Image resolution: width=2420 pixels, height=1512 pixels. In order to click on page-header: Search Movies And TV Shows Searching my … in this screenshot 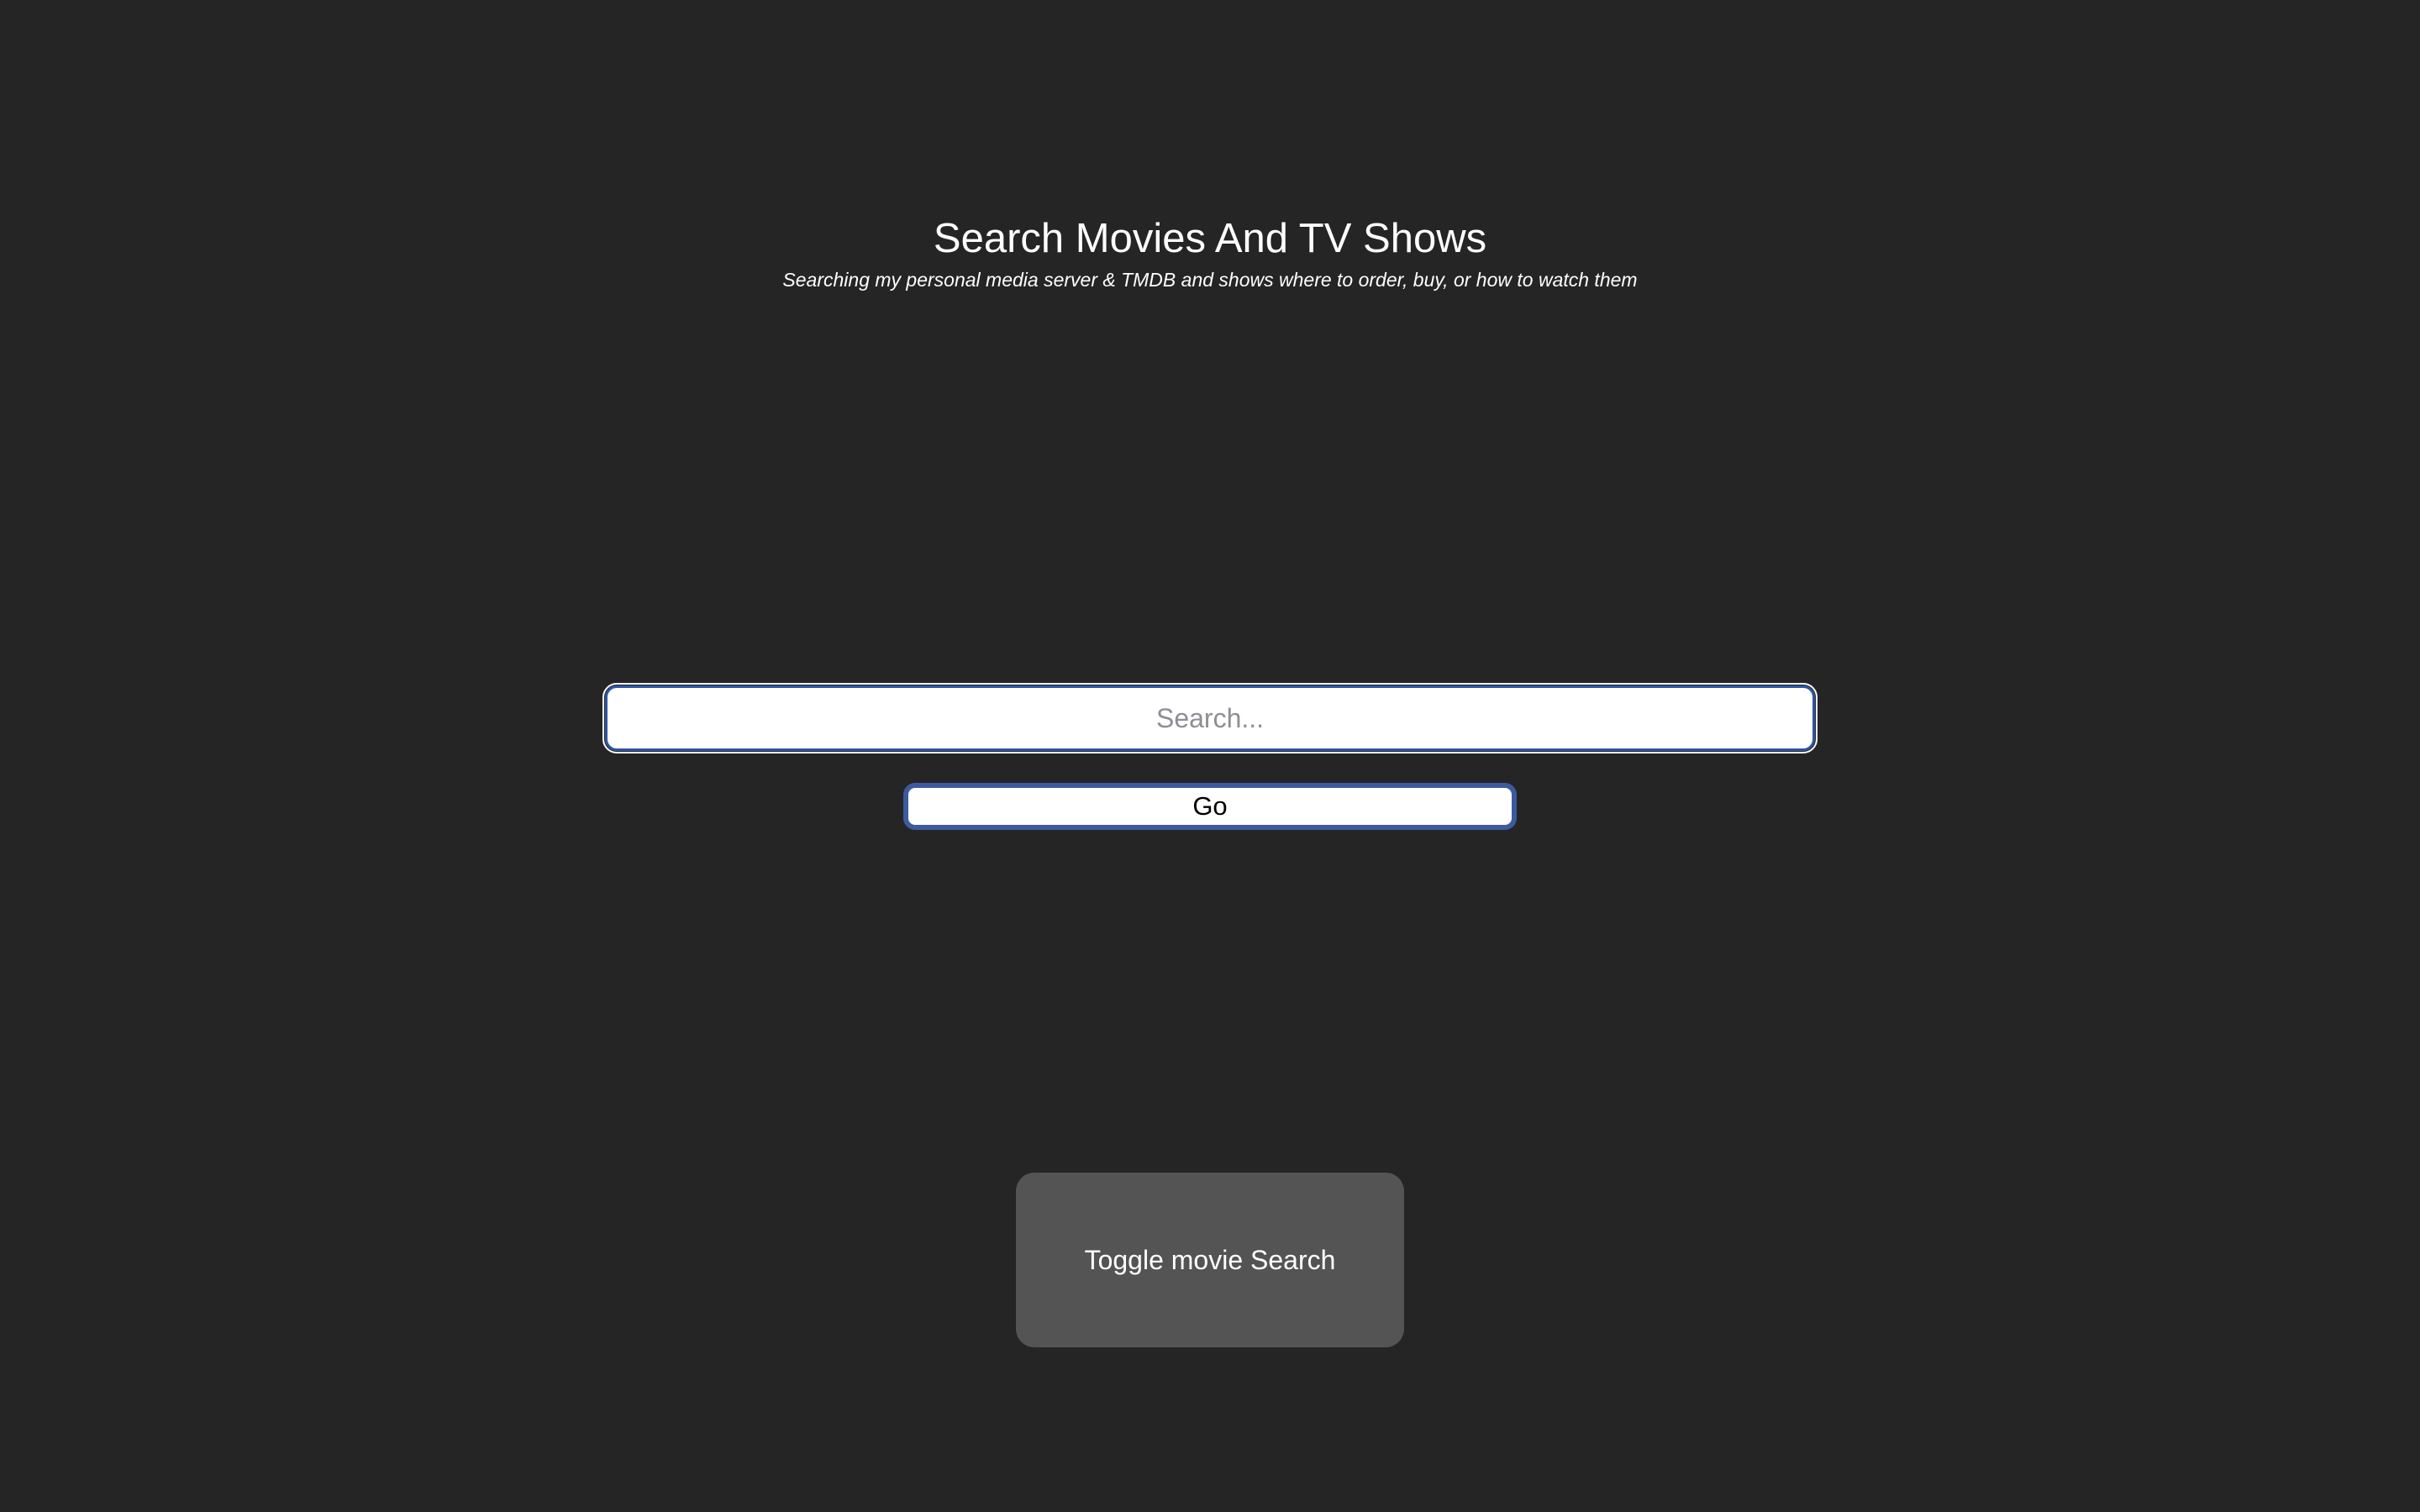, I will do `click(1210, 251)`.